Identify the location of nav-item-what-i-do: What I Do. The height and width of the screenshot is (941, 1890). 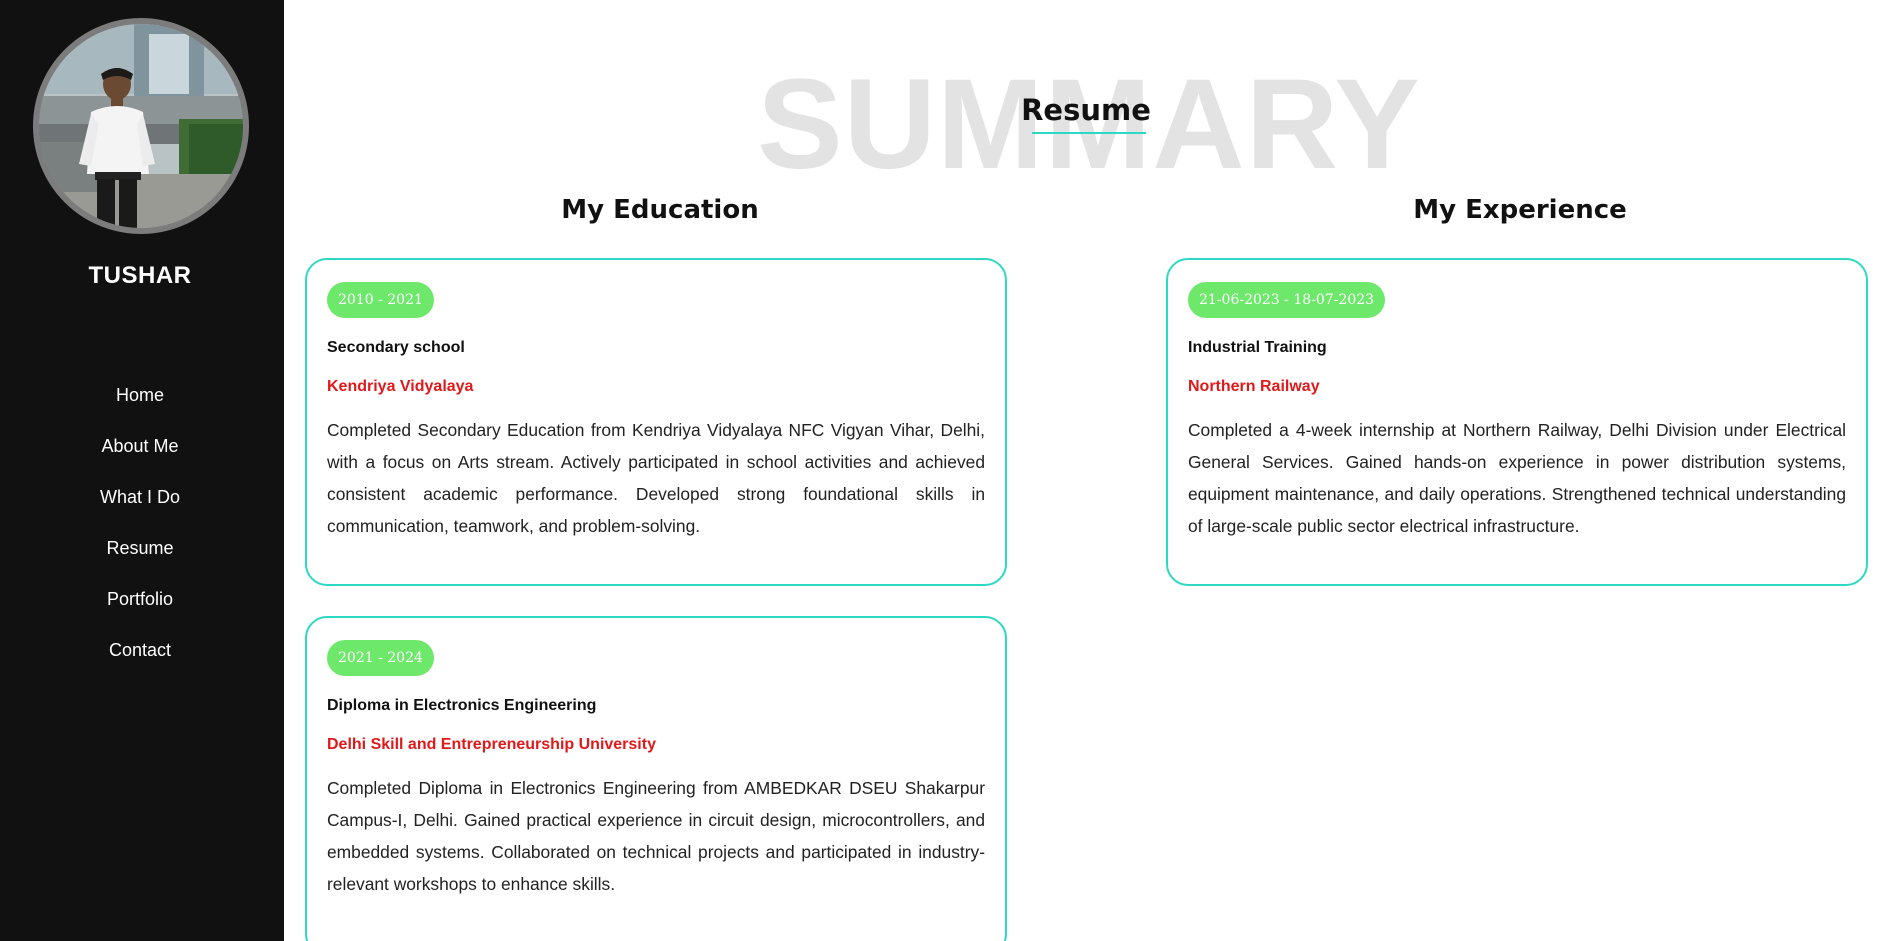
(140, 510).